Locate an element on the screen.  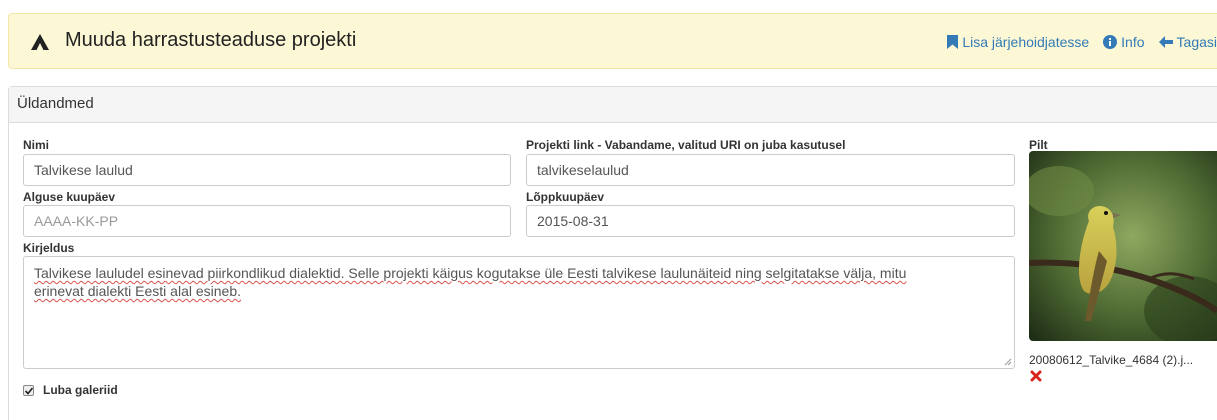
bookmark-label: Lisa järjehoidjatesse is located at coordinates (1026, 42).